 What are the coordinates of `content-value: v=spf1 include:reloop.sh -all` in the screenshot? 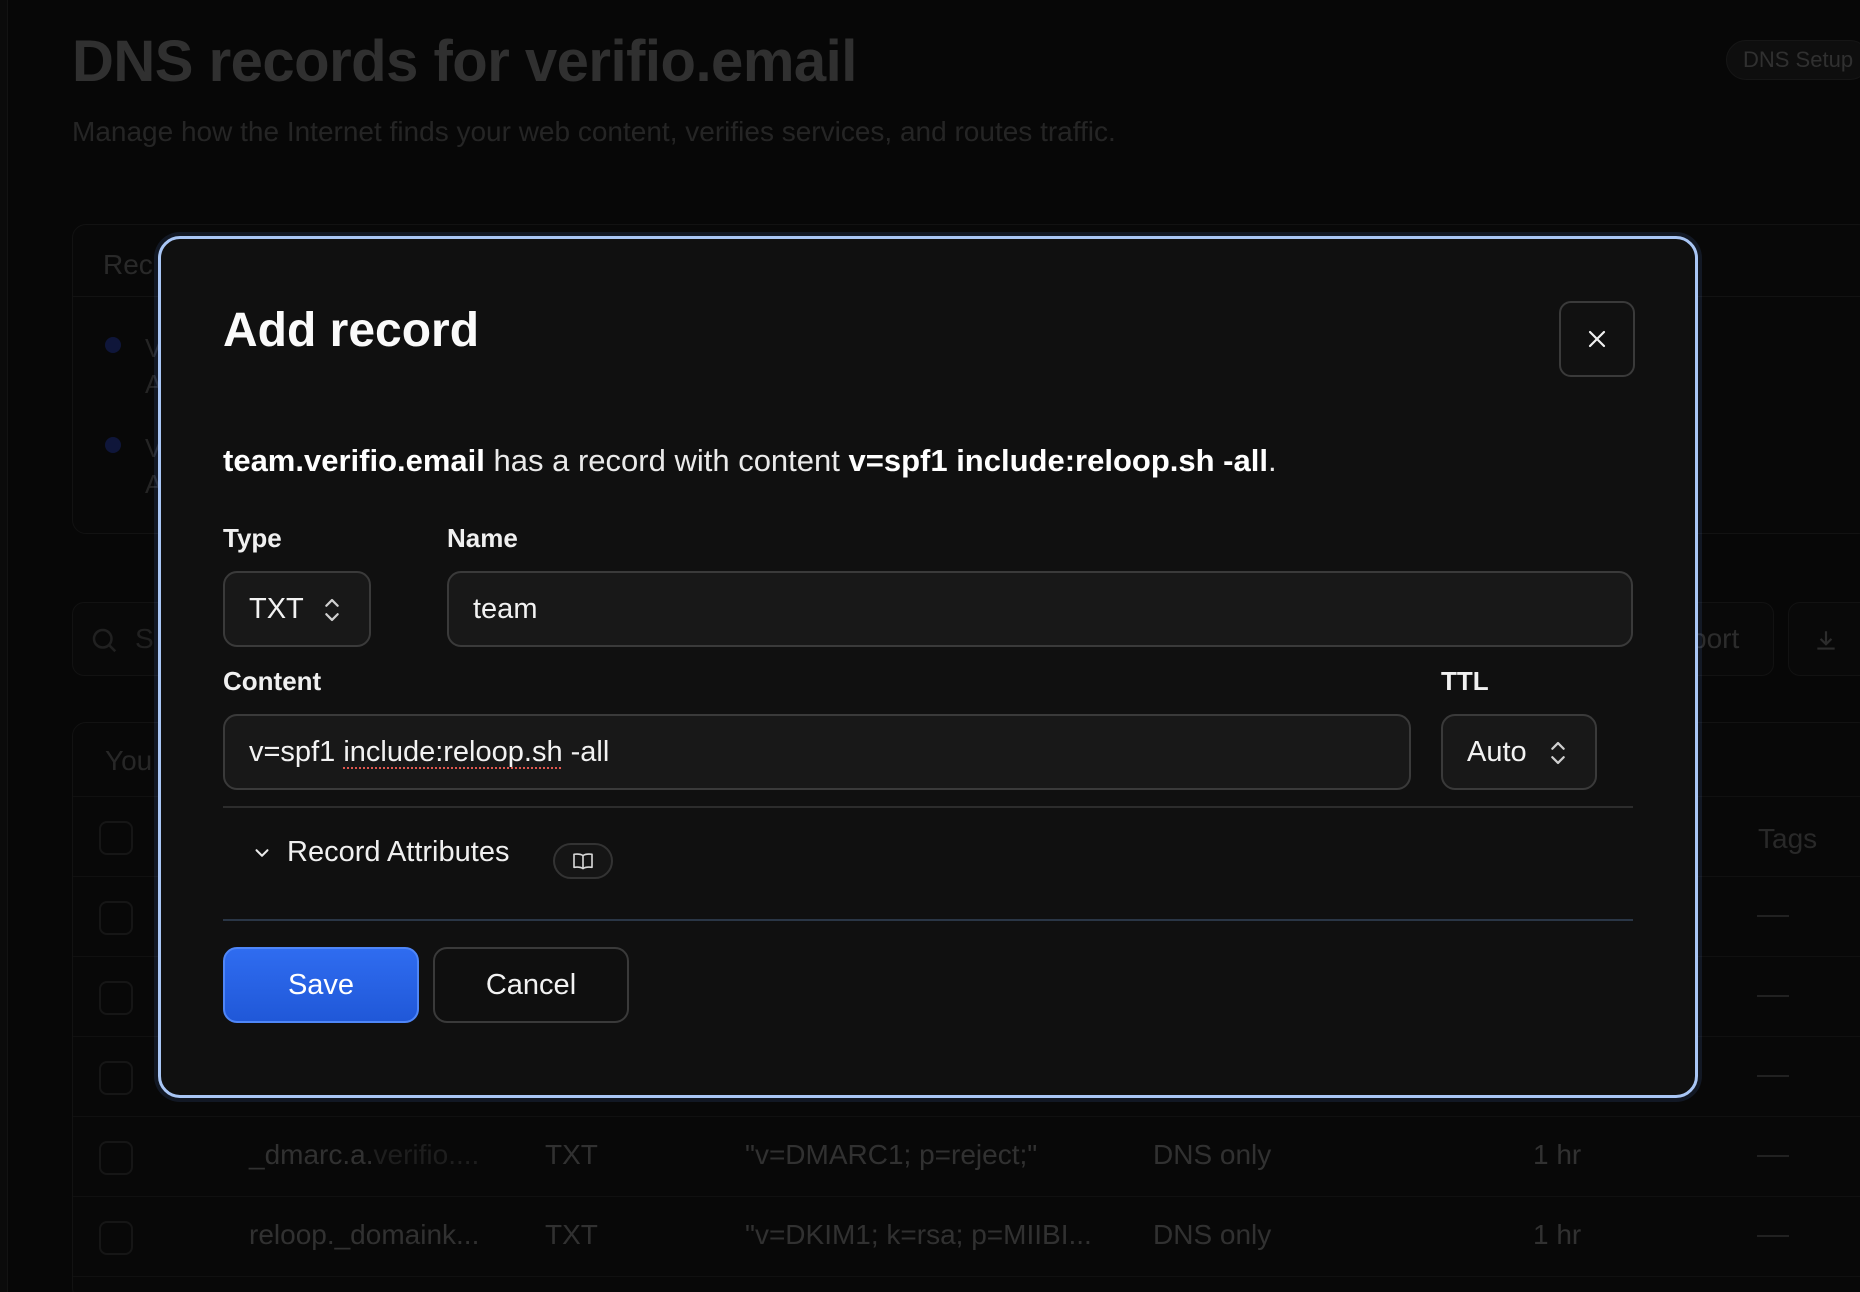 It's located at (429, 752).